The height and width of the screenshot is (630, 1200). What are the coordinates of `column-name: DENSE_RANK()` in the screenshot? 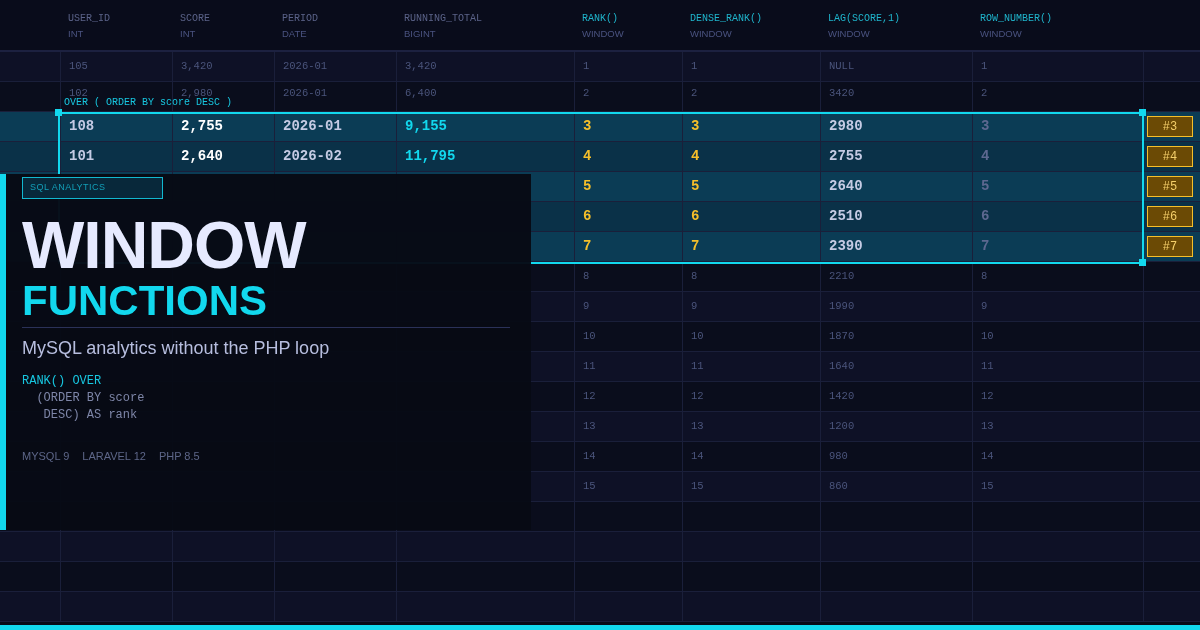 It's located at (726, 19).